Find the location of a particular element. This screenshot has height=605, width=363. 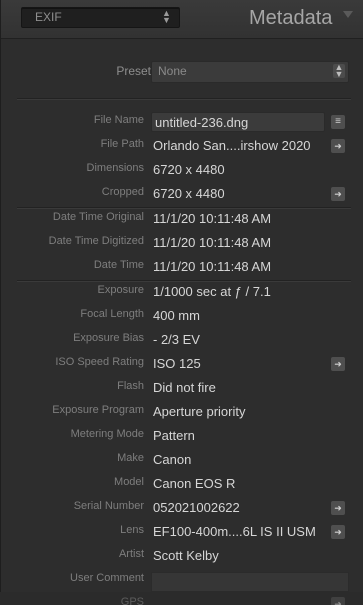

metadata-row: ISO Speed Rating ISO 125 ➜ is located at coordinates (184, 365).